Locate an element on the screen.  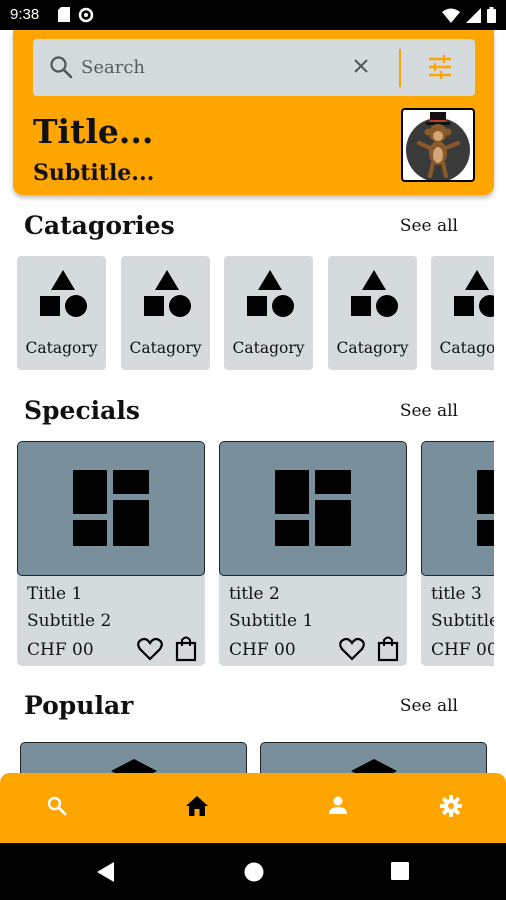
special-card: Title 1 Subtitle 2 CHF 00 is located at coordinates (111, 553).